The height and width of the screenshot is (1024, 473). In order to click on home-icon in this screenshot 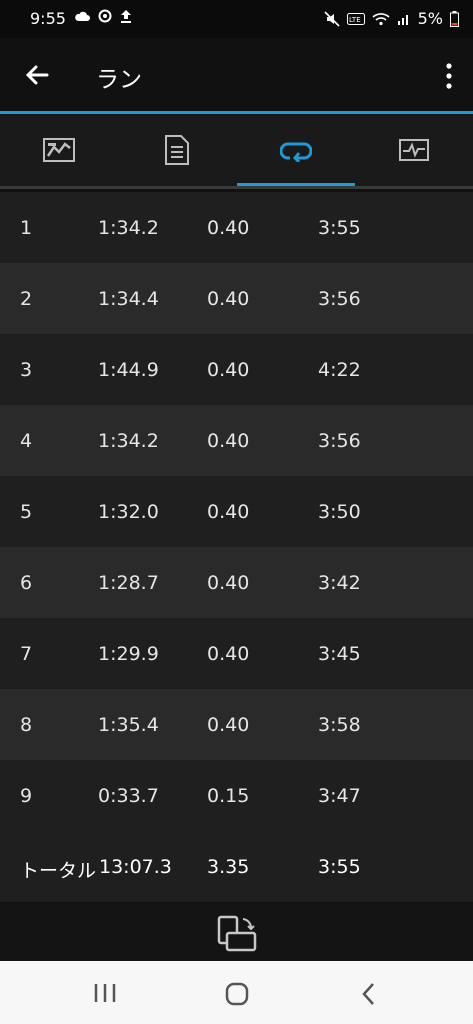, I will do `click(237, 994)`.